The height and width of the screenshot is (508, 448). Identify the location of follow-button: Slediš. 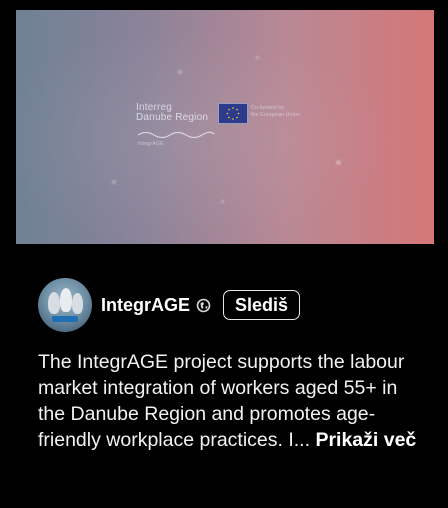
(262, 305).